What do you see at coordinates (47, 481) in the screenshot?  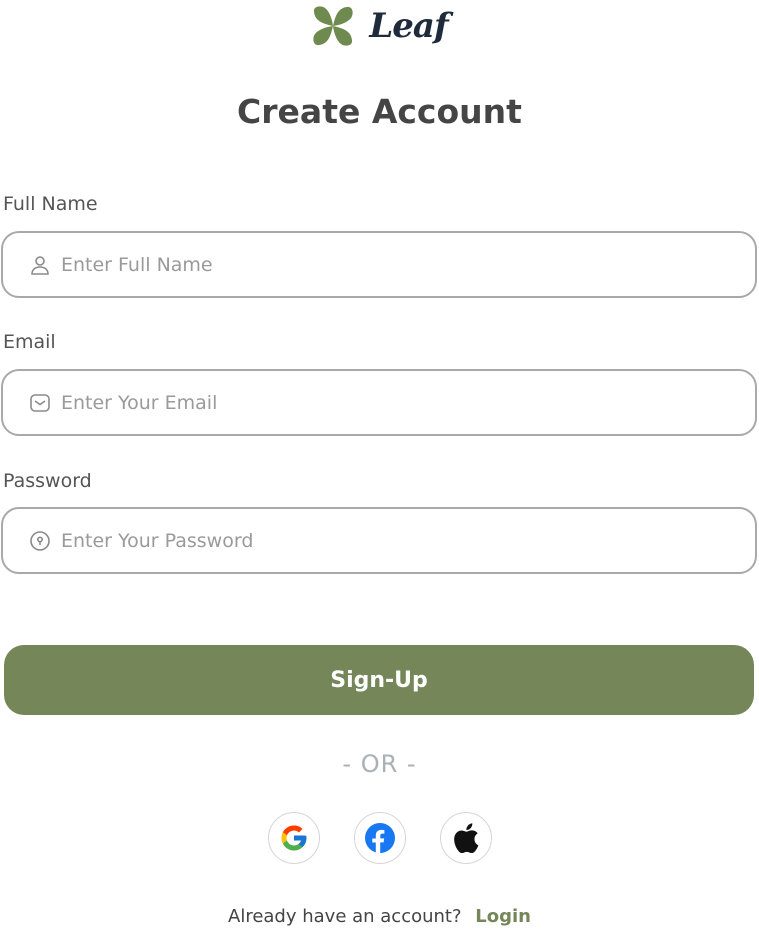 I see `password-label: Password` at bounding box center [47, 481].